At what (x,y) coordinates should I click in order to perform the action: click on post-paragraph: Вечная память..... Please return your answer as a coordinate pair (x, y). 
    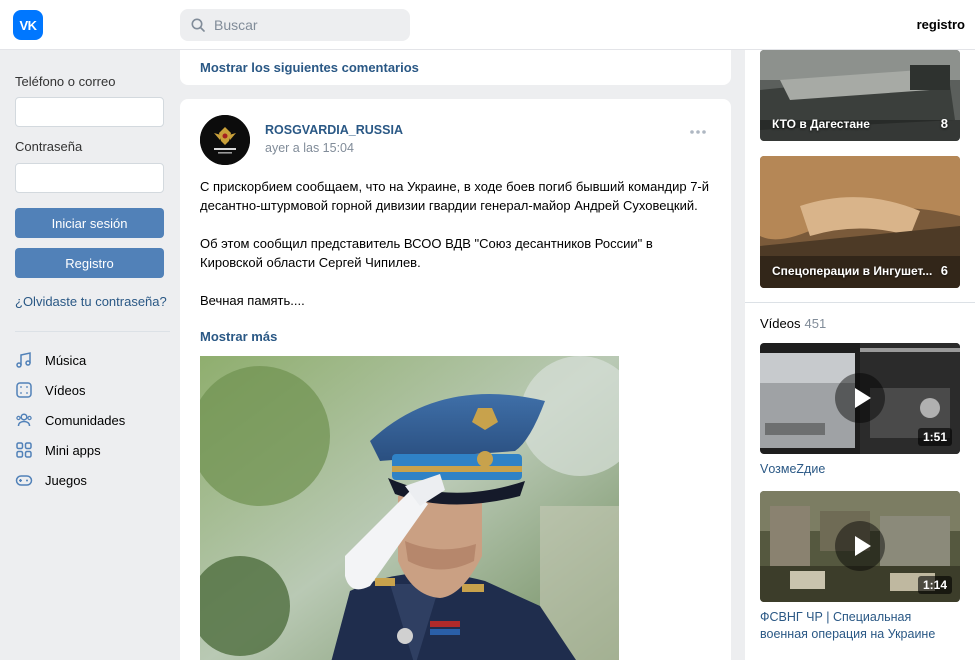
    Looking at the image, I should click on (252, 300).